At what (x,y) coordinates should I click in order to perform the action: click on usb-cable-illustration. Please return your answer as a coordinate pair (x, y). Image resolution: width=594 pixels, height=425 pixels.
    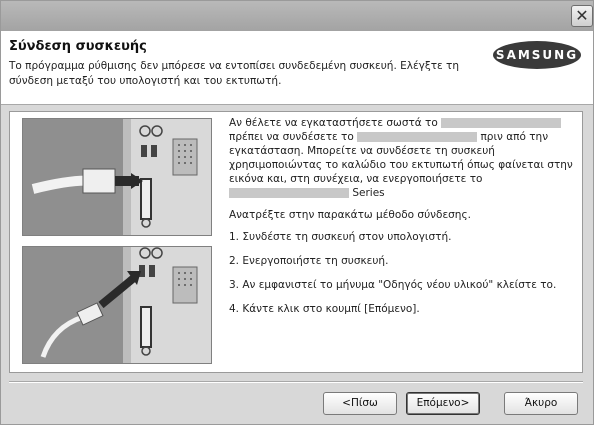
    Looking at the image, I should click on (117, 305).